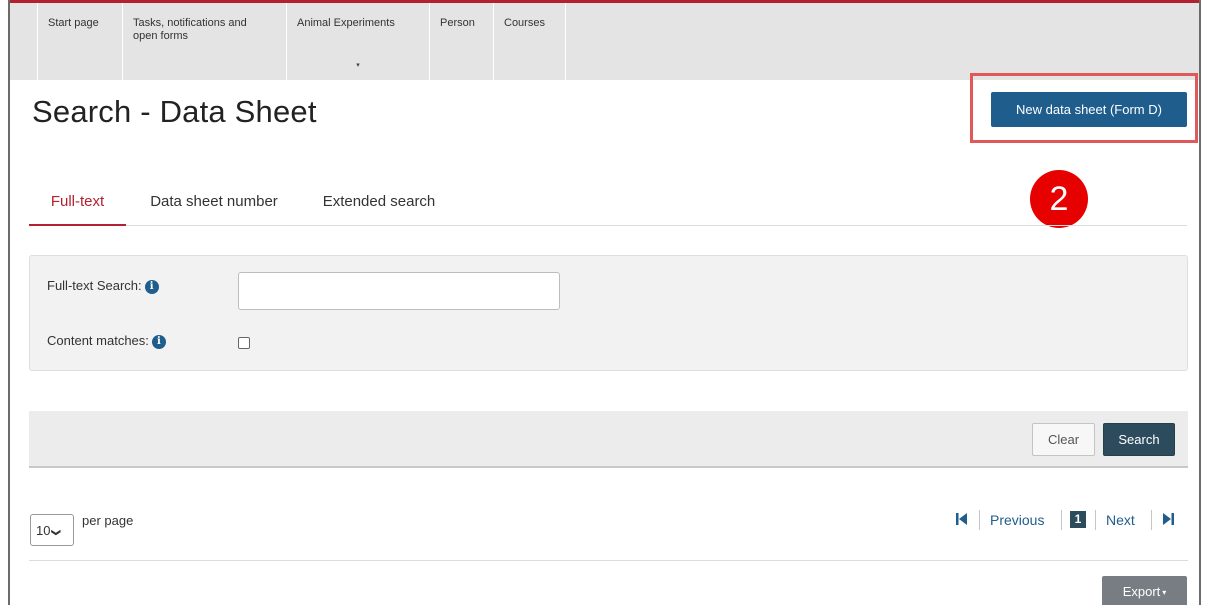 This screenshot has width=1208, height=605. What do you see at coordinates (457, 23) in the screenshot?
I see `nav-item-label: Person` at bounding box center [457, 23].